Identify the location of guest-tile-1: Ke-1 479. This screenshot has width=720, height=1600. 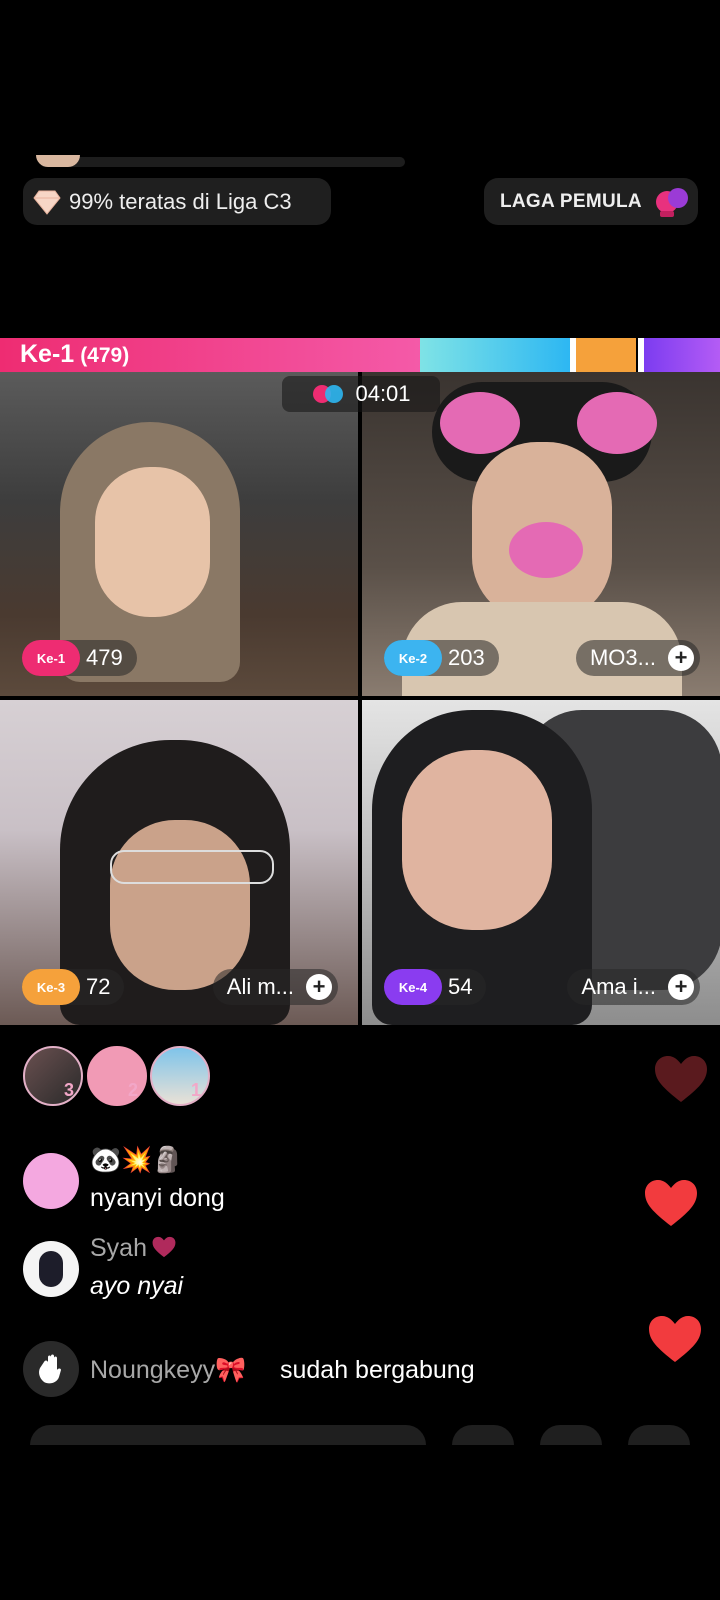
(179, 534).